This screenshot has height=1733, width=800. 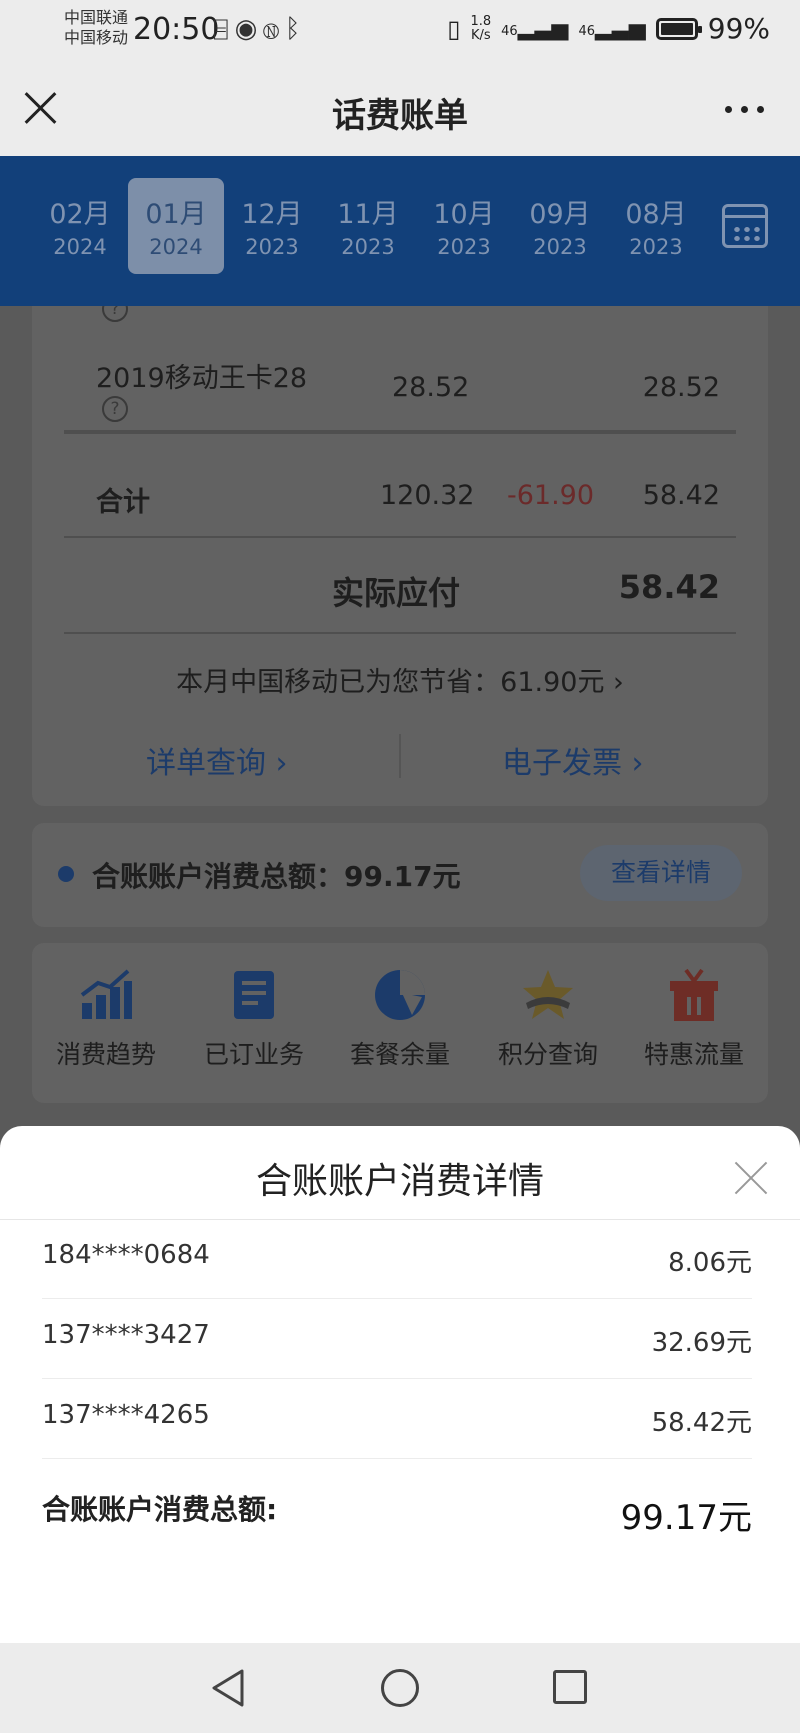 What do you see at coordinates (176, 226) in the screenshot?
I see `month-tab-active: 01月 2024` at bounding box center [176, 226].